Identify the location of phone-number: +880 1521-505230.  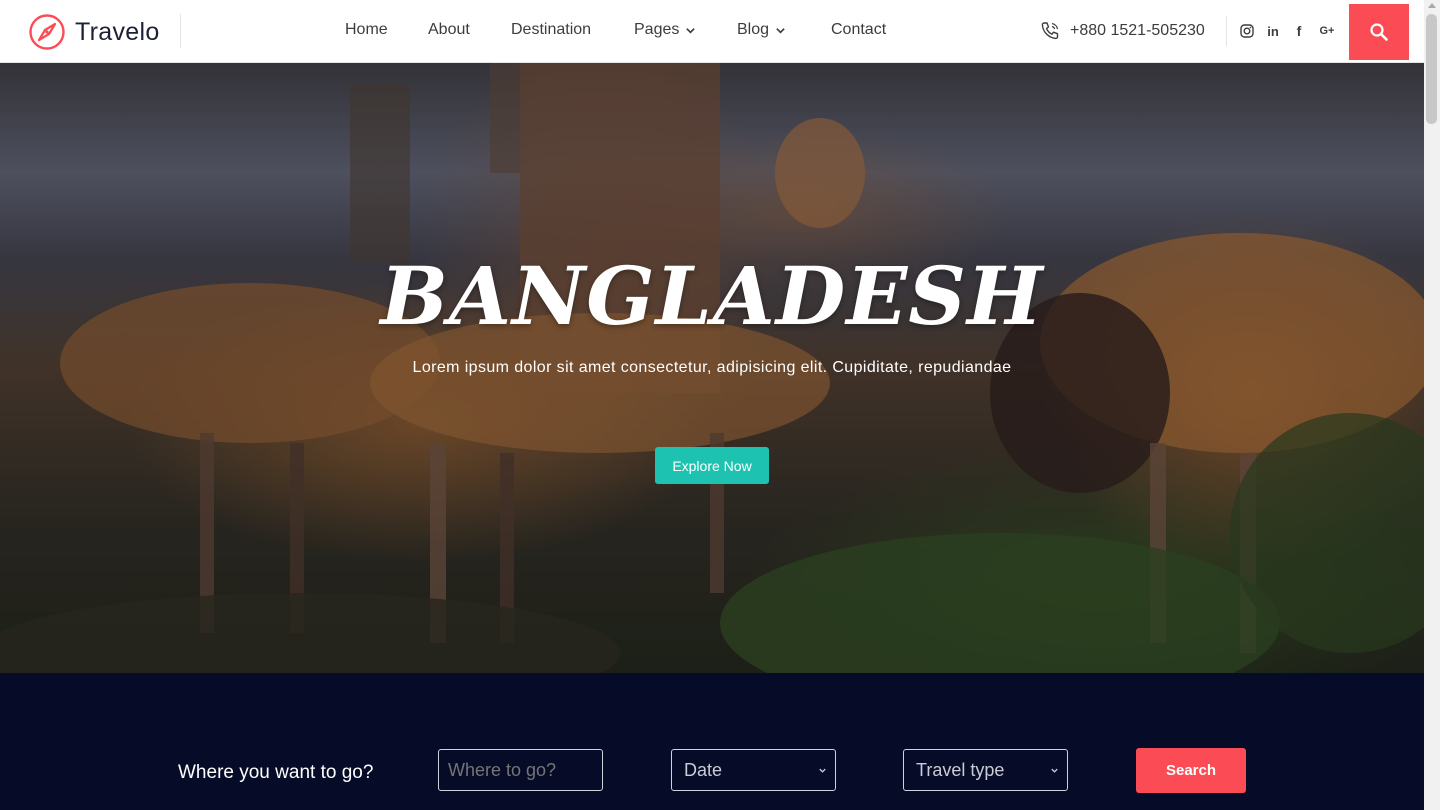
(1137, 30).